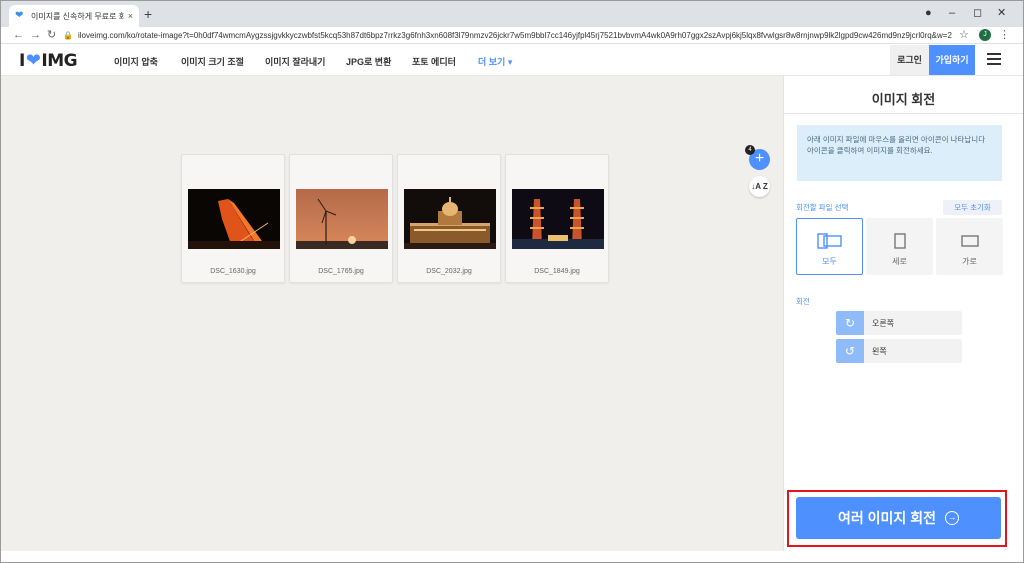  Describe the element at coordinates (18, 35) in the screenshot. I see `back-icon: ←` at that location.